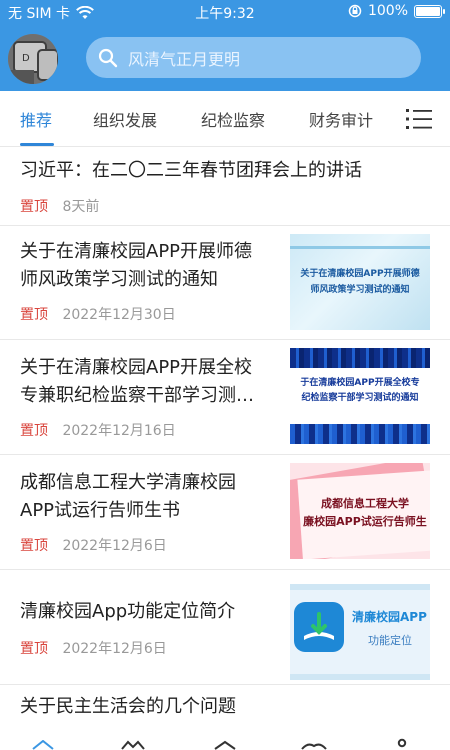 This screenshot has width=450, height=750. What do you see at coordinates (81, 207) in the screenshot?
I see `news-date: 8天前` at bounding box center [81, 207].